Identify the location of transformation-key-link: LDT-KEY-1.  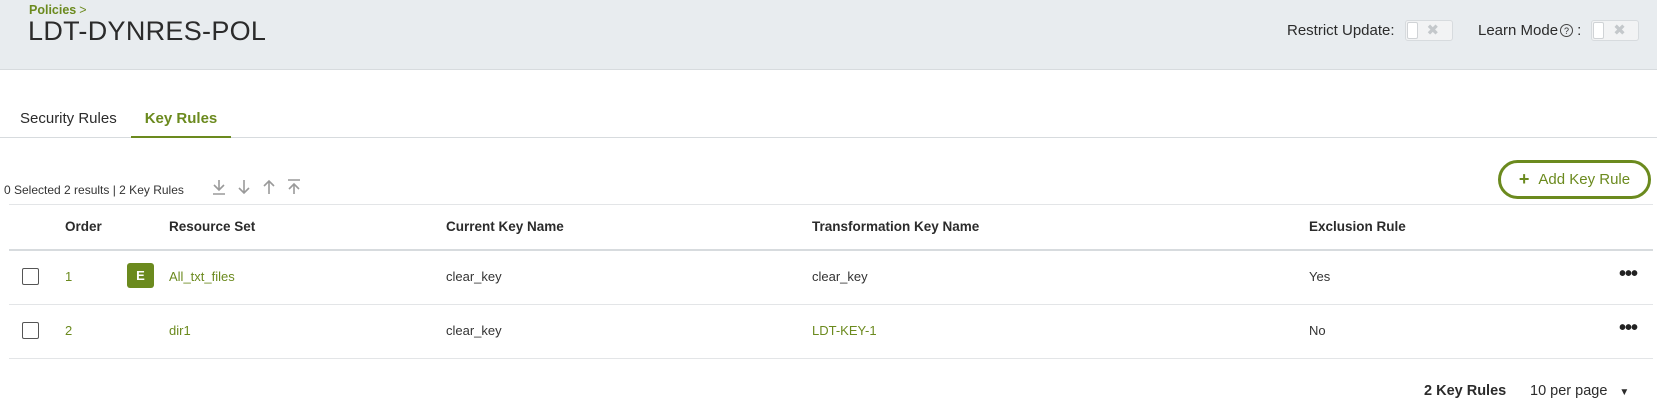
(844, 330).